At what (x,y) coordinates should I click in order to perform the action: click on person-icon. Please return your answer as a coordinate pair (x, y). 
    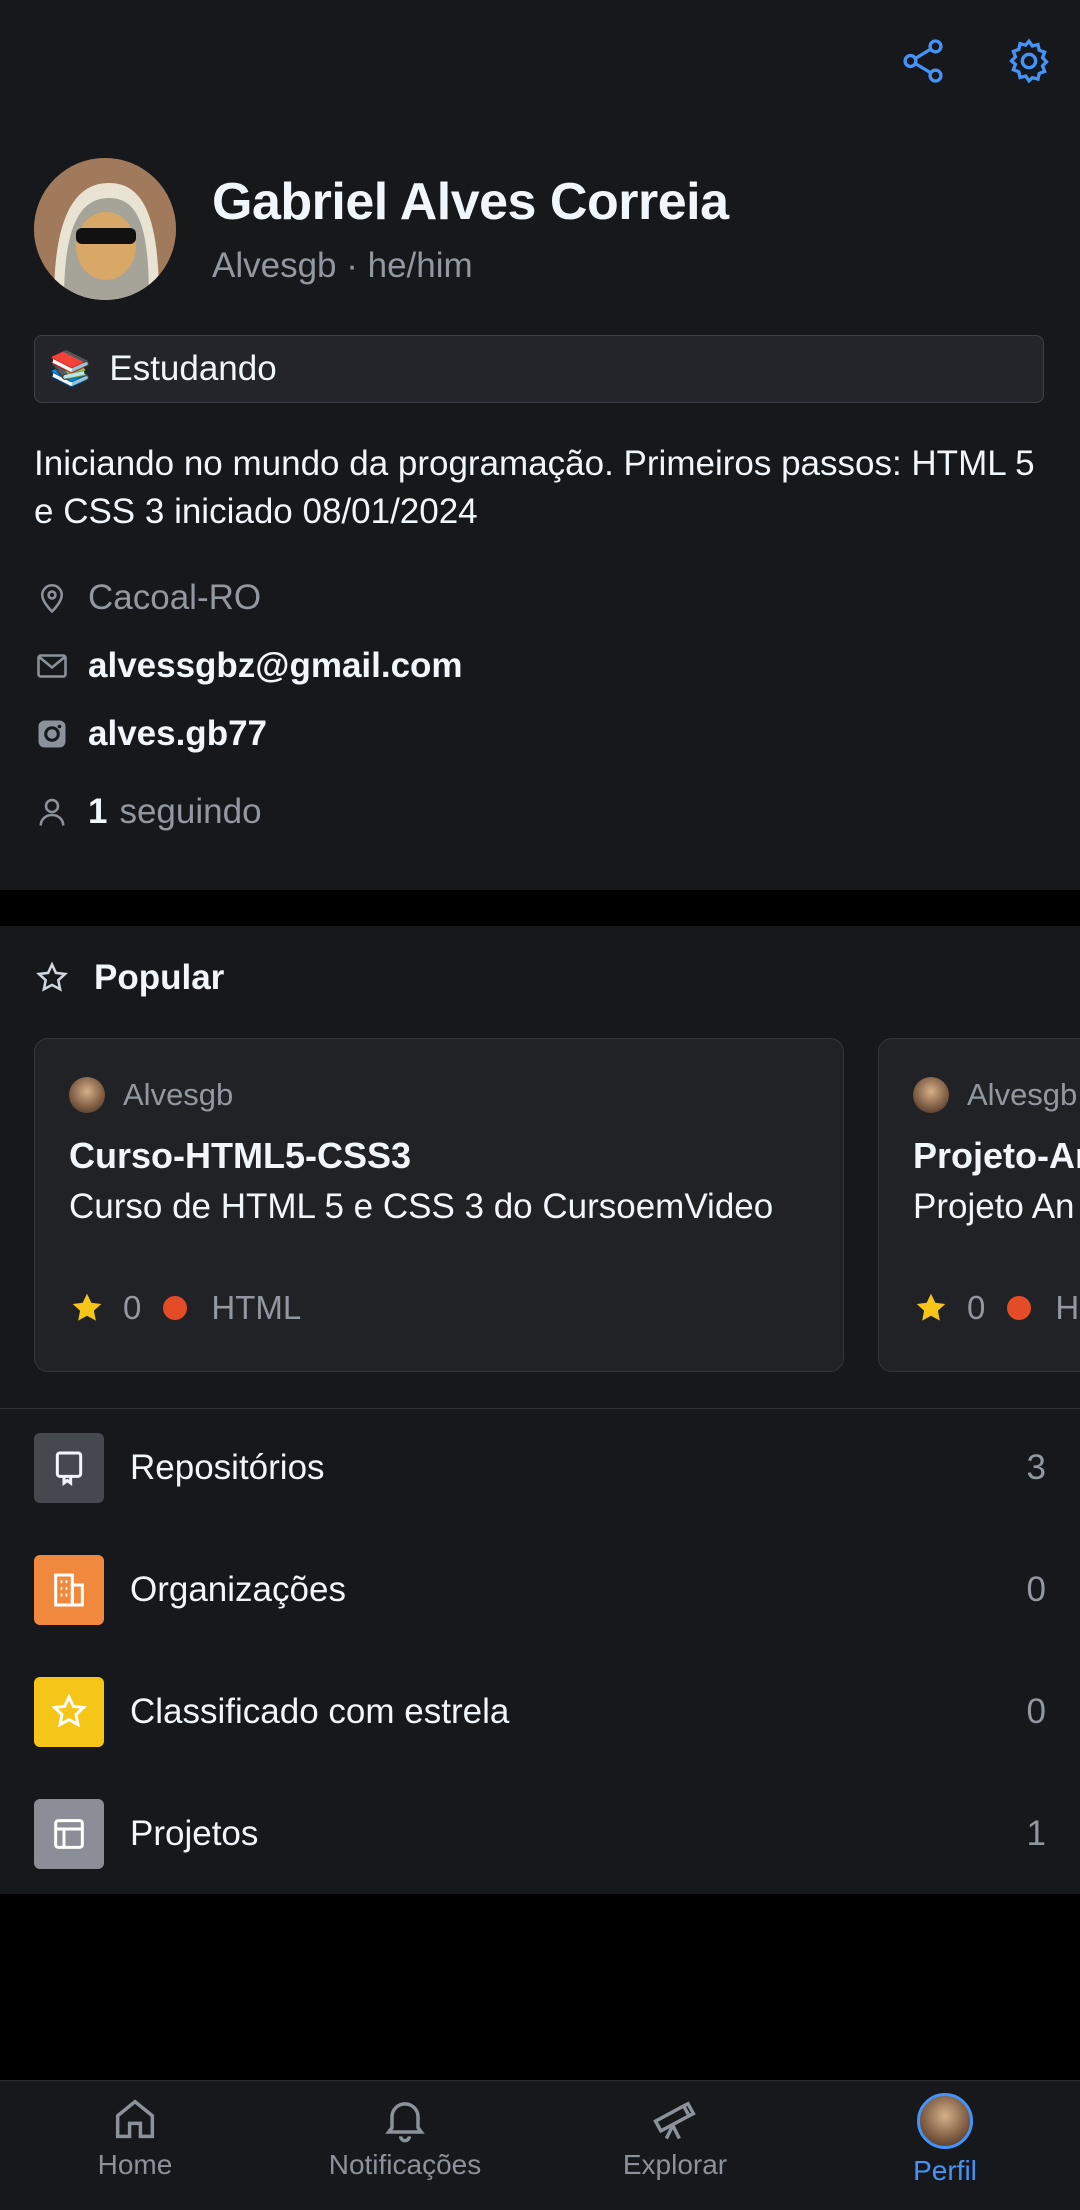
    Looking at the image, I should click on (52, 812).